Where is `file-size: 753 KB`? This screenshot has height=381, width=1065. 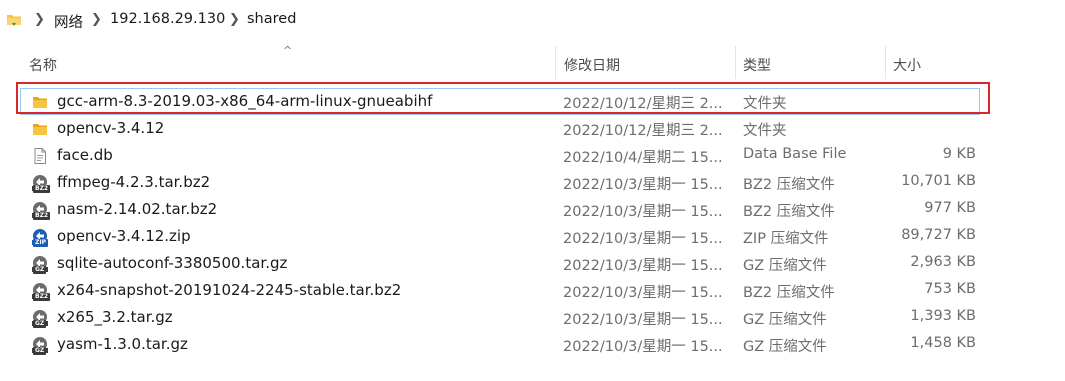
file-size: 753 KB is located at coordinates (950, 289).